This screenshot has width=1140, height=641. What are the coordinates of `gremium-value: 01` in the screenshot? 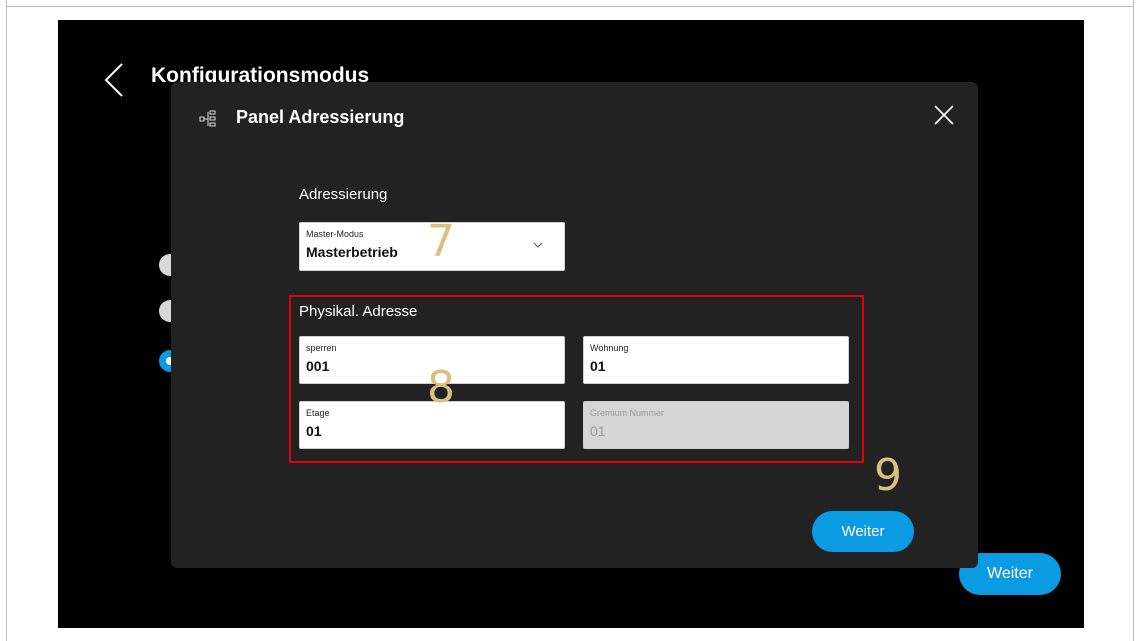 It's located at (598, 431).